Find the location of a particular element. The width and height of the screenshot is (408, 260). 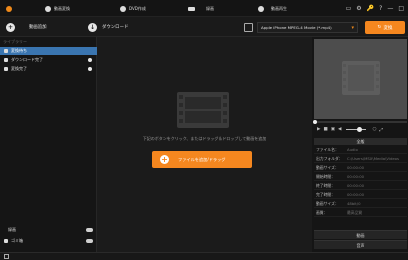

app-logo is located at coordinates (9, 8).